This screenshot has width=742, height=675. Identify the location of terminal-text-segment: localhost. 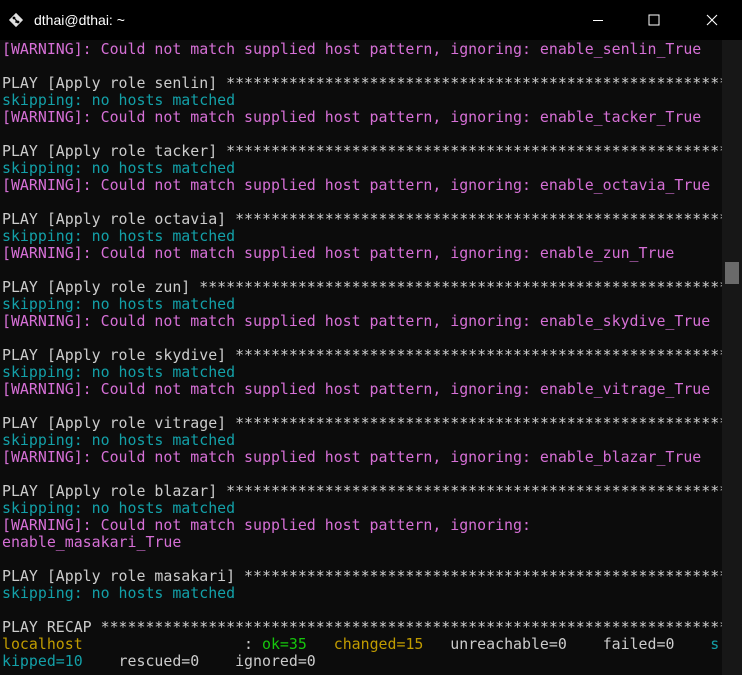
(42, 644).